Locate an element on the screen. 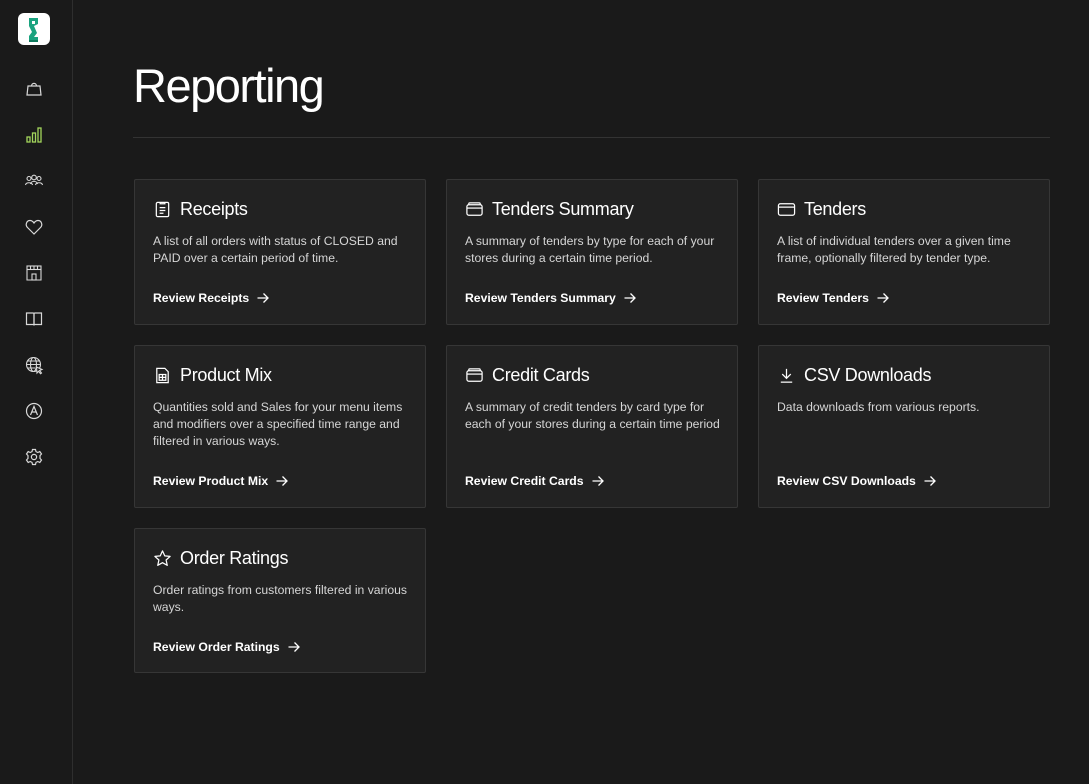 This screenshot has height=784, width=1089. storefront-icon is located at coordinates (34, 273).